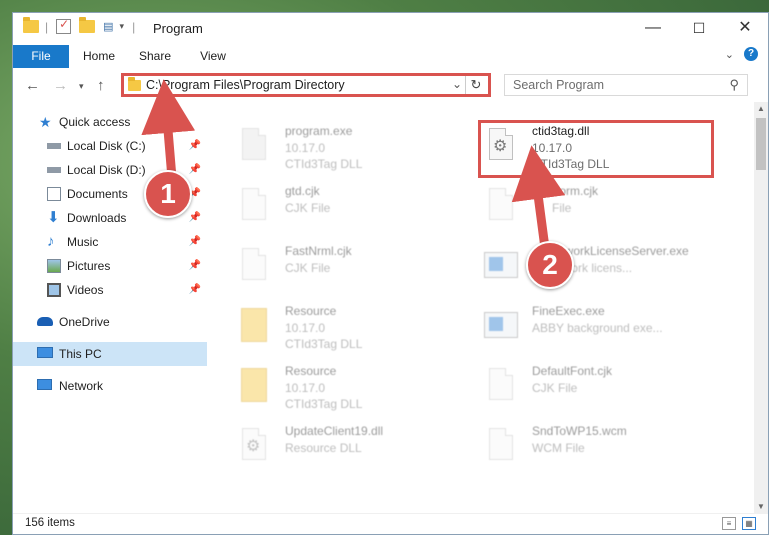  Describe the element at coordinates (550, 265) in the screenshot. I see `step-badge-2: 2` at that location.